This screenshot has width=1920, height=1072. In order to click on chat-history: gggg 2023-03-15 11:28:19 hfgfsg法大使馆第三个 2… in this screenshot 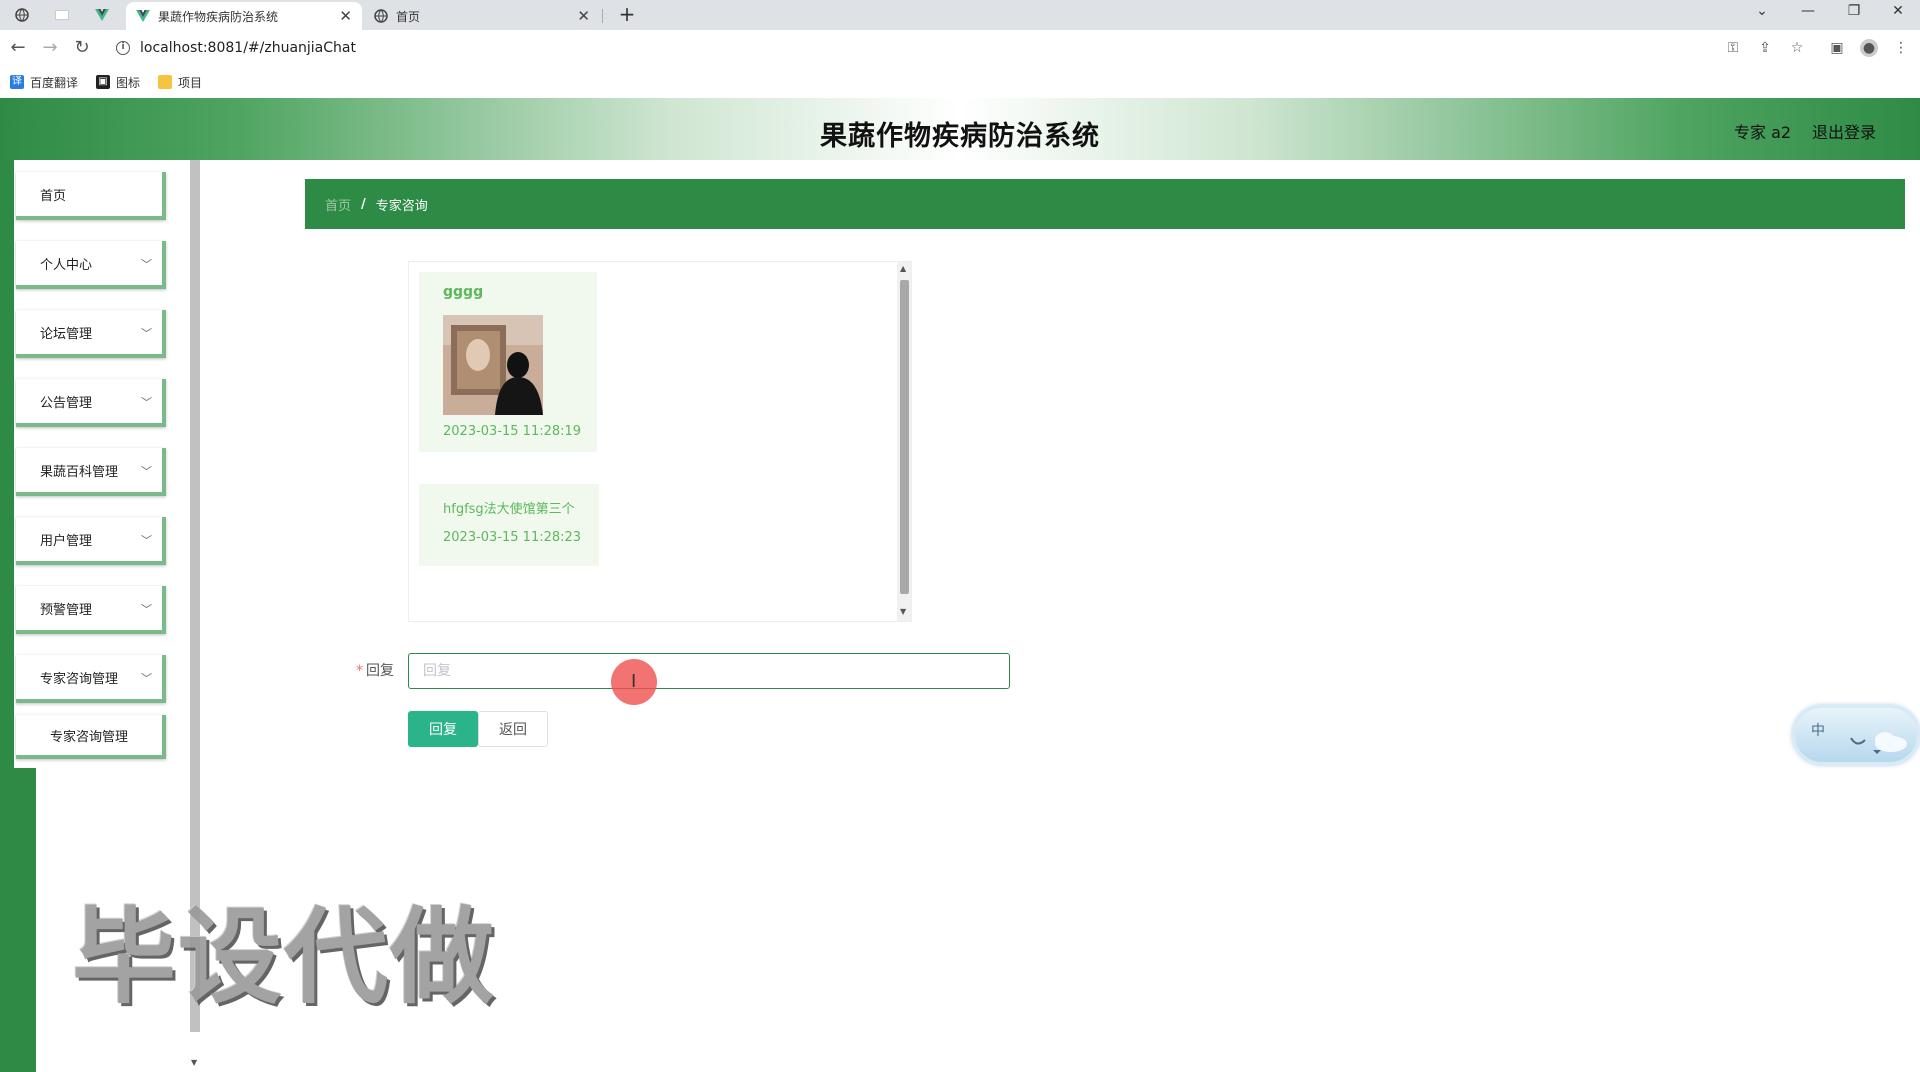, I will do `click(660, 441)`.